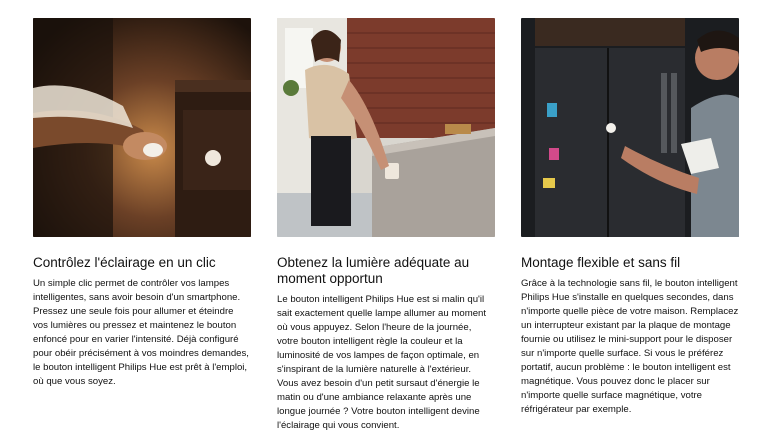 The height and width of the screenshot is (441, 768). Describe the element at coordinates (601, 262) in the screenshot. I see `feature-title: Montage flexible et sans fil` at that location.